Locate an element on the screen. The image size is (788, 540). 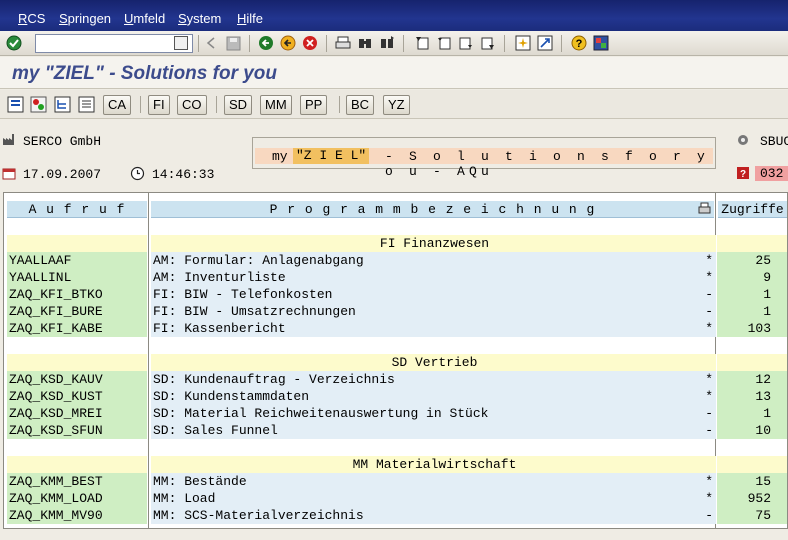
program-description: MM: Load * is located at coordinates (433, 498).